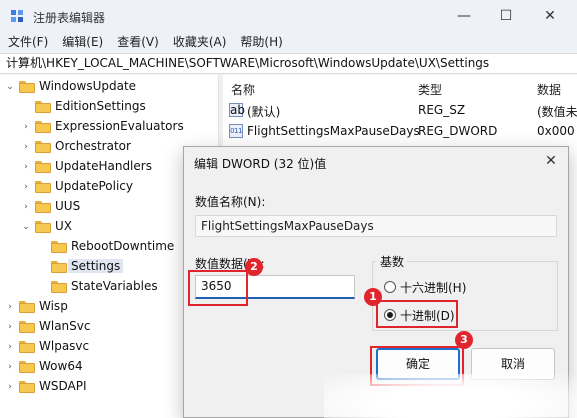 This screenshot has height=418, width=577. I want to click on binary-value-icon: 011, so click(236, 131).